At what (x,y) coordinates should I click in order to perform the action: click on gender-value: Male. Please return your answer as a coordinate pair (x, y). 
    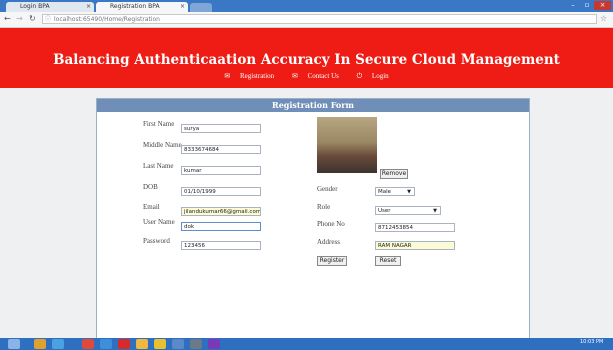
    Looking at the image, I should click on (385, 192).